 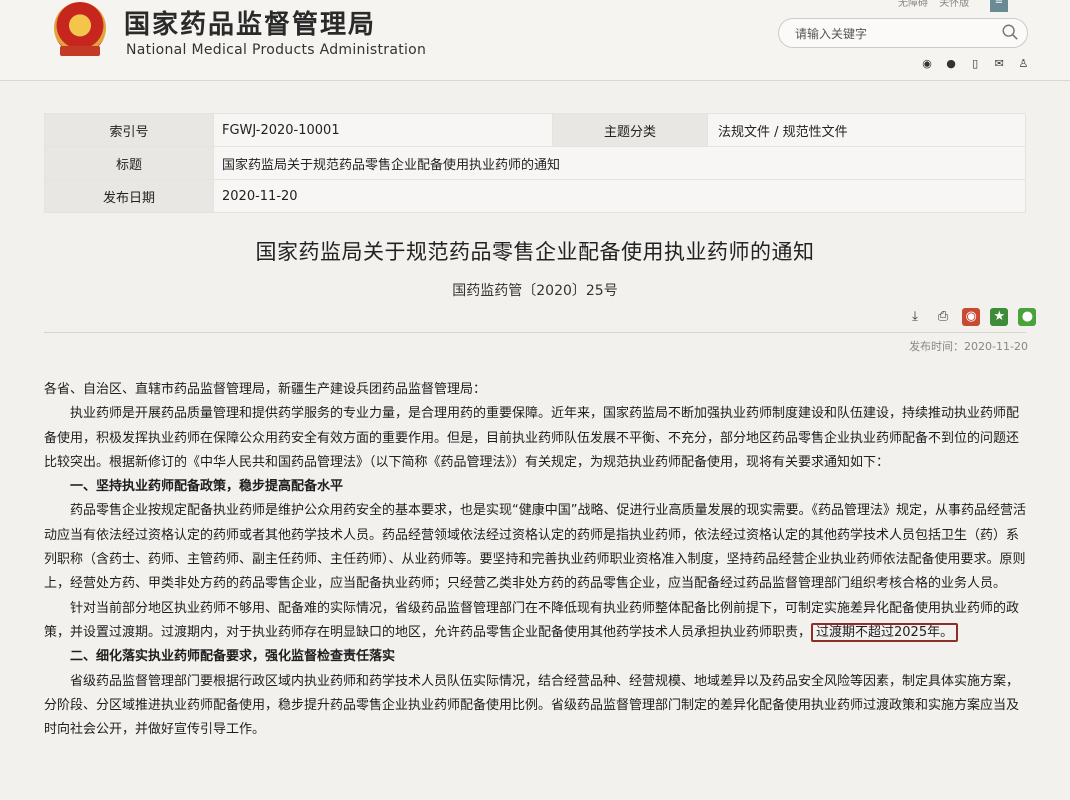 I want to click on search-icon, so click(x=1010, y=32).